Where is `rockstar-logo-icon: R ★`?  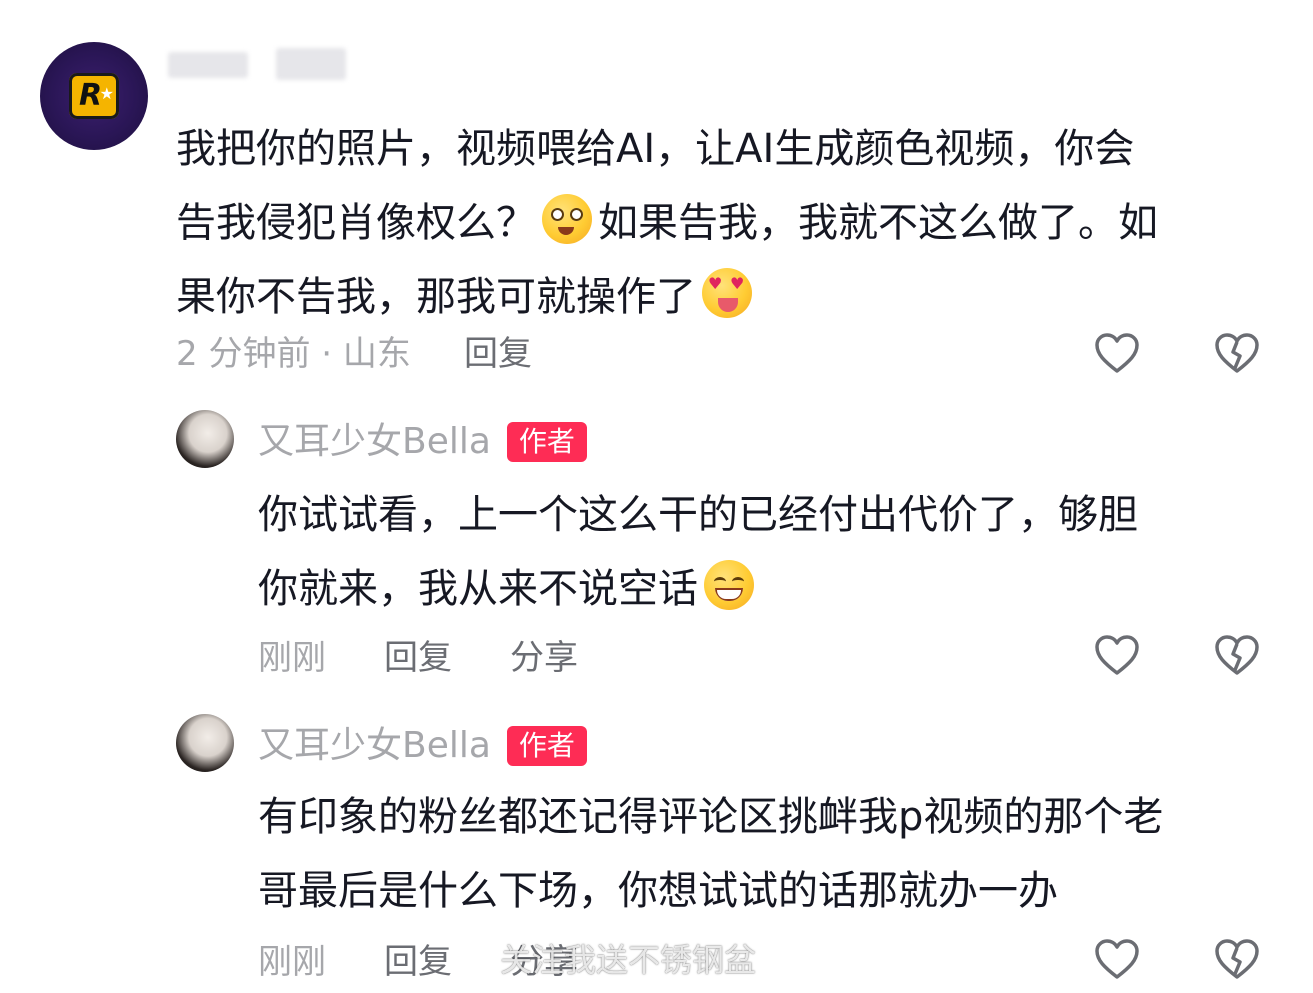 rockstar-logo-icon: R ★ is located at coordinates (94, 96).